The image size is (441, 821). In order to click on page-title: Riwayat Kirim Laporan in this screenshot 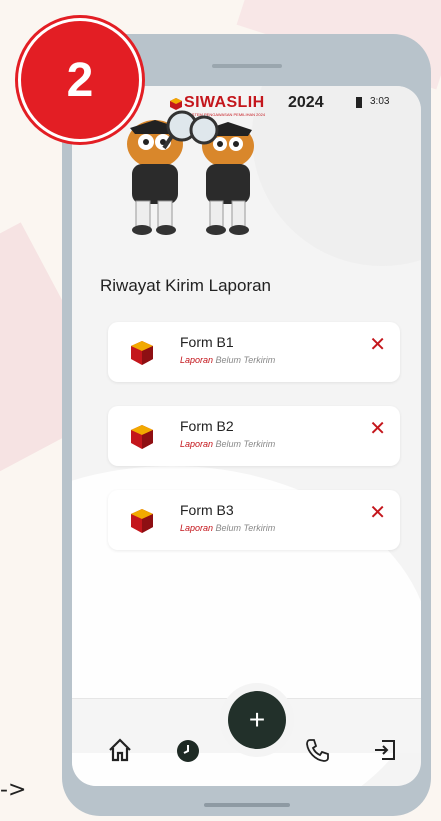, I will do `click(186, 285)`.